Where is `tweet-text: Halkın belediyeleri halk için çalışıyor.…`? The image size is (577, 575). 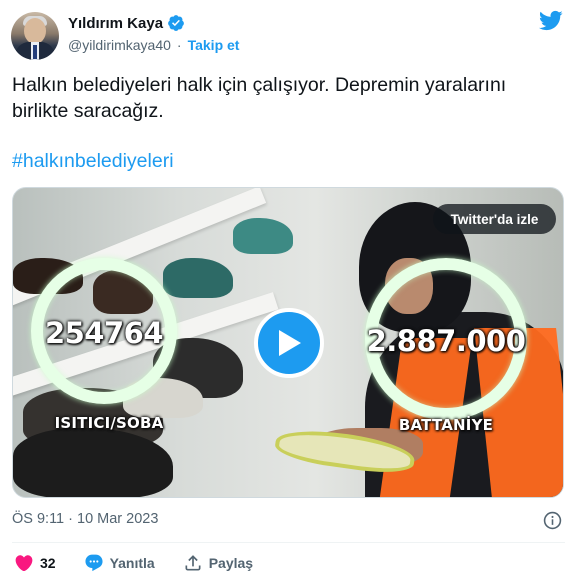
tweet-text: Halkın belediyeleri halk için çalışıyor.… is located at coordinates (259, 98).